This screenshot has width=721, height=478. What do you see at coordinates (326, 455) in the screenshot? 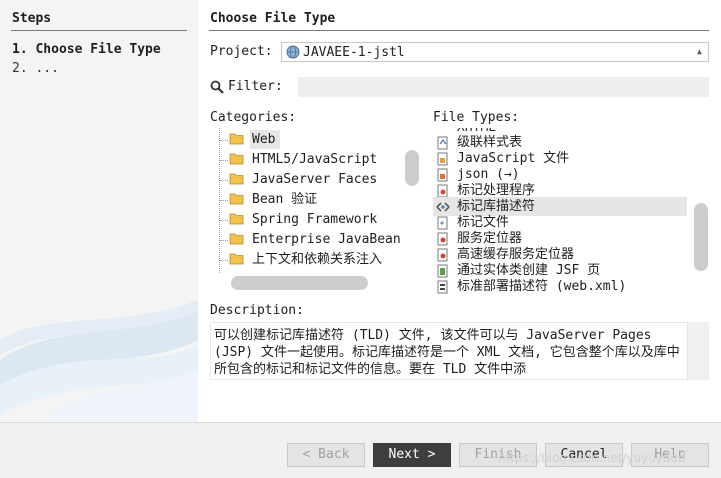
I see `back-button: < Back` at bounding box center [326, 455].